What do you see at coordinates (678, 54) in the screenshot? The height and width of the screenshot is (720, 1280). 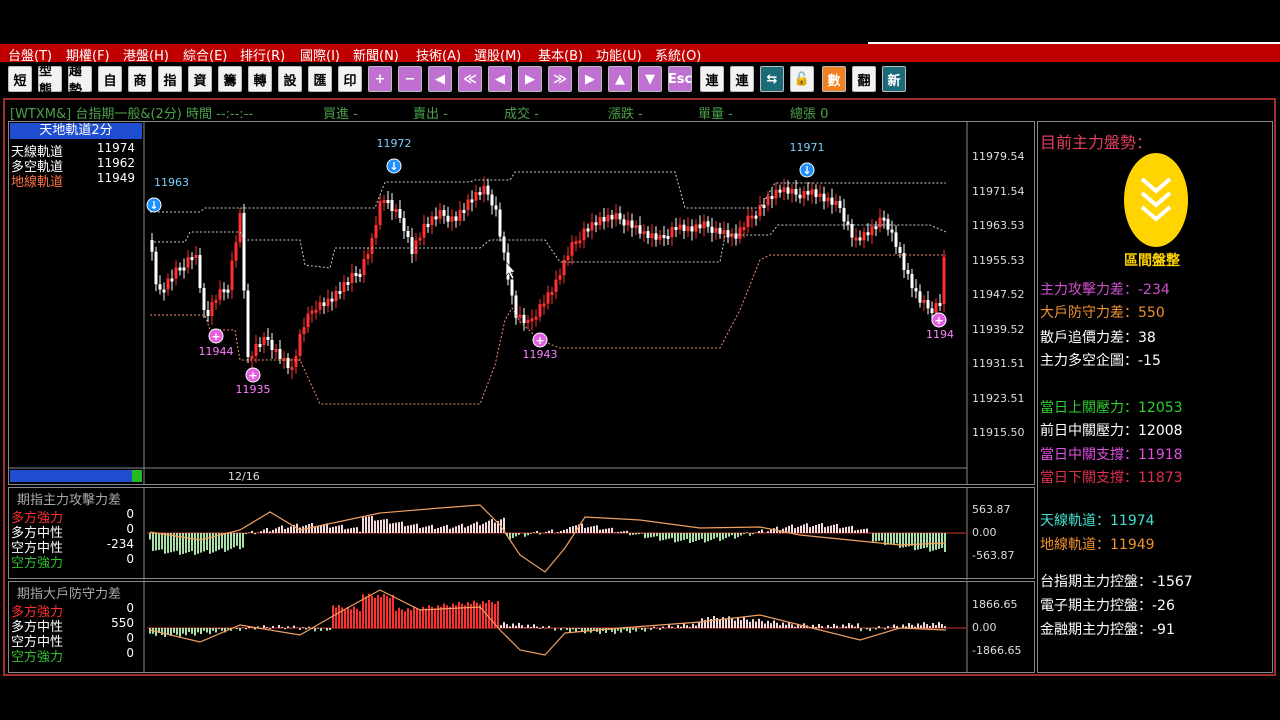 I see `menu-item-11: 系統(O)` at bounding box center [678, 54].